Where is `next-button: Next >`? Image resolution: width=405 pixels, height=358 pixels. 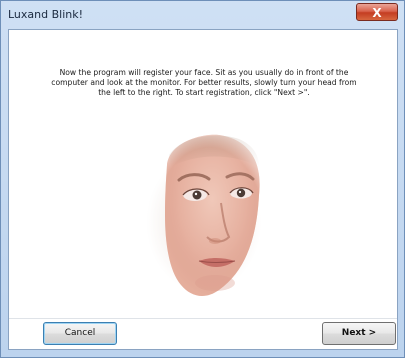
next-button: Next > is located at coordinates (359, 333).